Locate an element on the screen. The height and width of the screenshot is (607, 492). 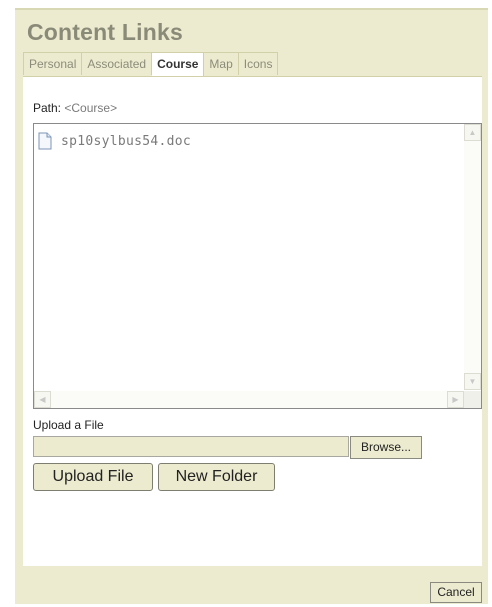
path-value: <Course> is located at coordinates (91, 108).